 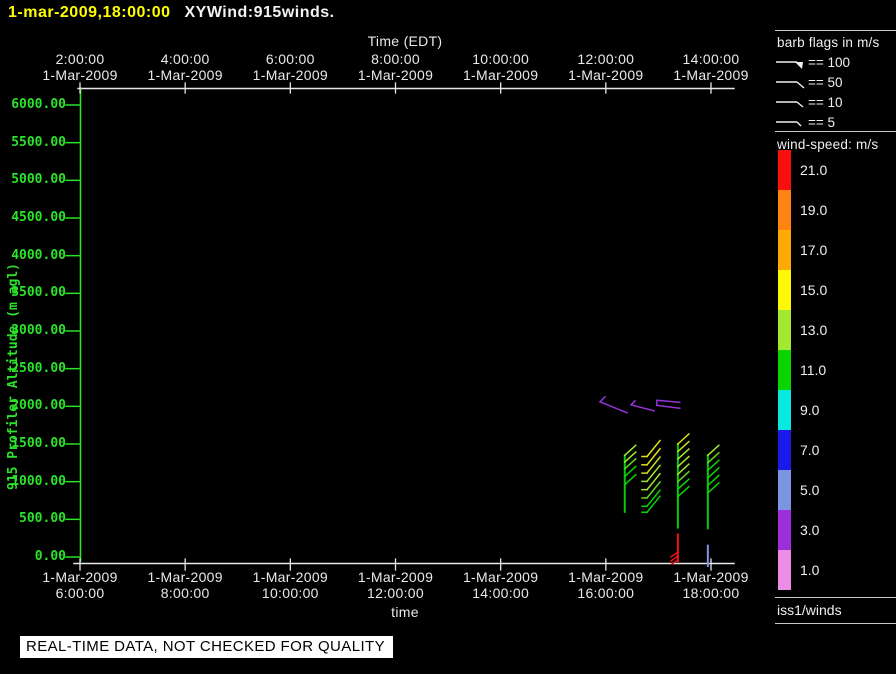 I want to click on barb-flag-label: == 10, so click(x=825, y=102).